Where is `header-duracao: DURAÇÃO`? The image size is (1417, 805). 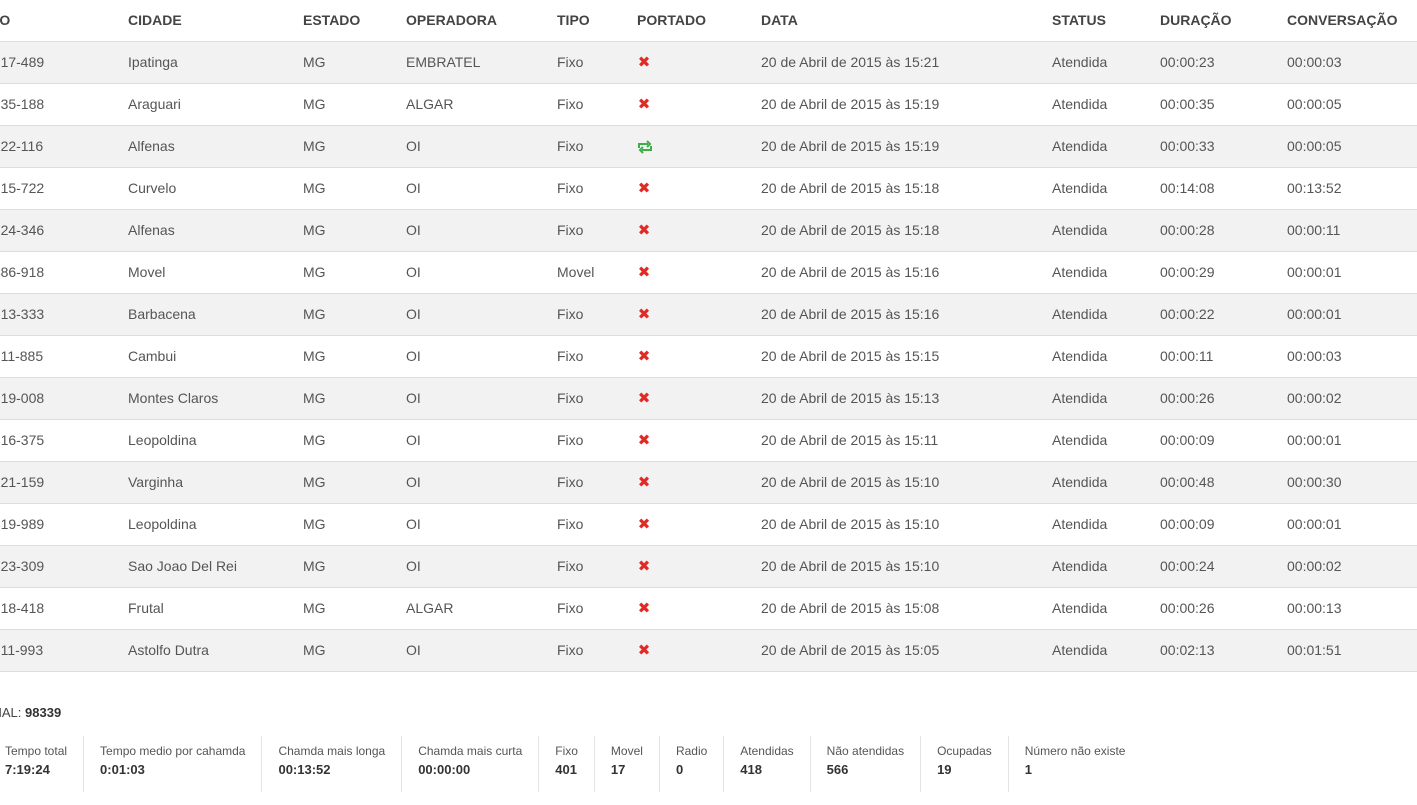 header-duracao: DURAÇÃO is located at coordinates (1223, 21).